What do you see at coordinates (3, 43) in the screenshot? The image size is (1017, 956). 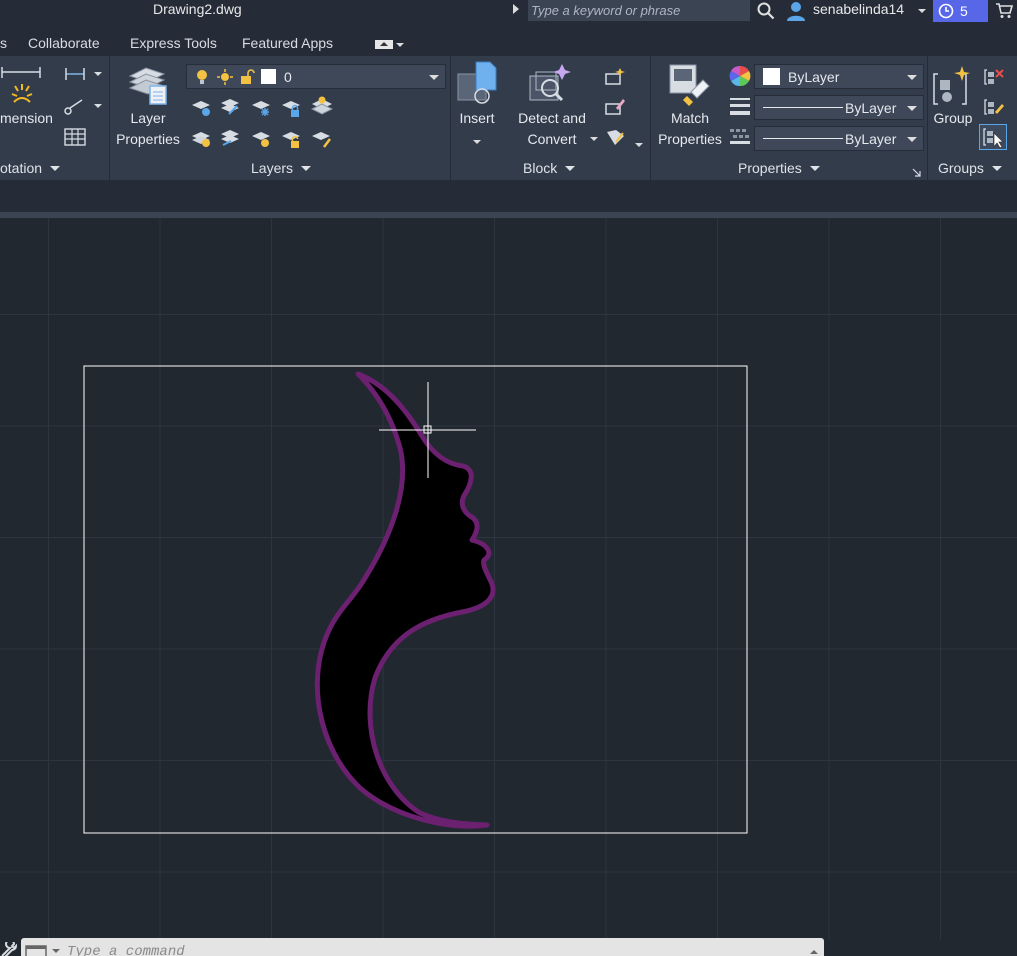 I see `tab-partial: s` at bounding box center [3, 43].